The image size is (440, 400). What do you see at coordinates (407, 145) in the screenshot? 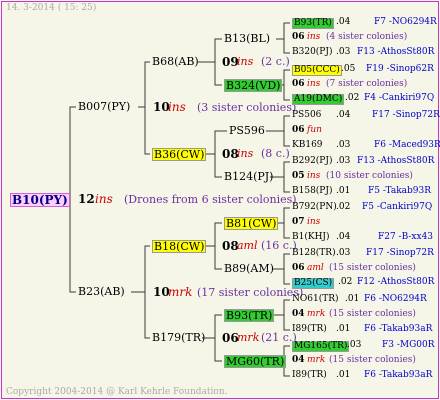
I see `g4-ref: F6 -Maced93R` at bounding box center [407, 145].